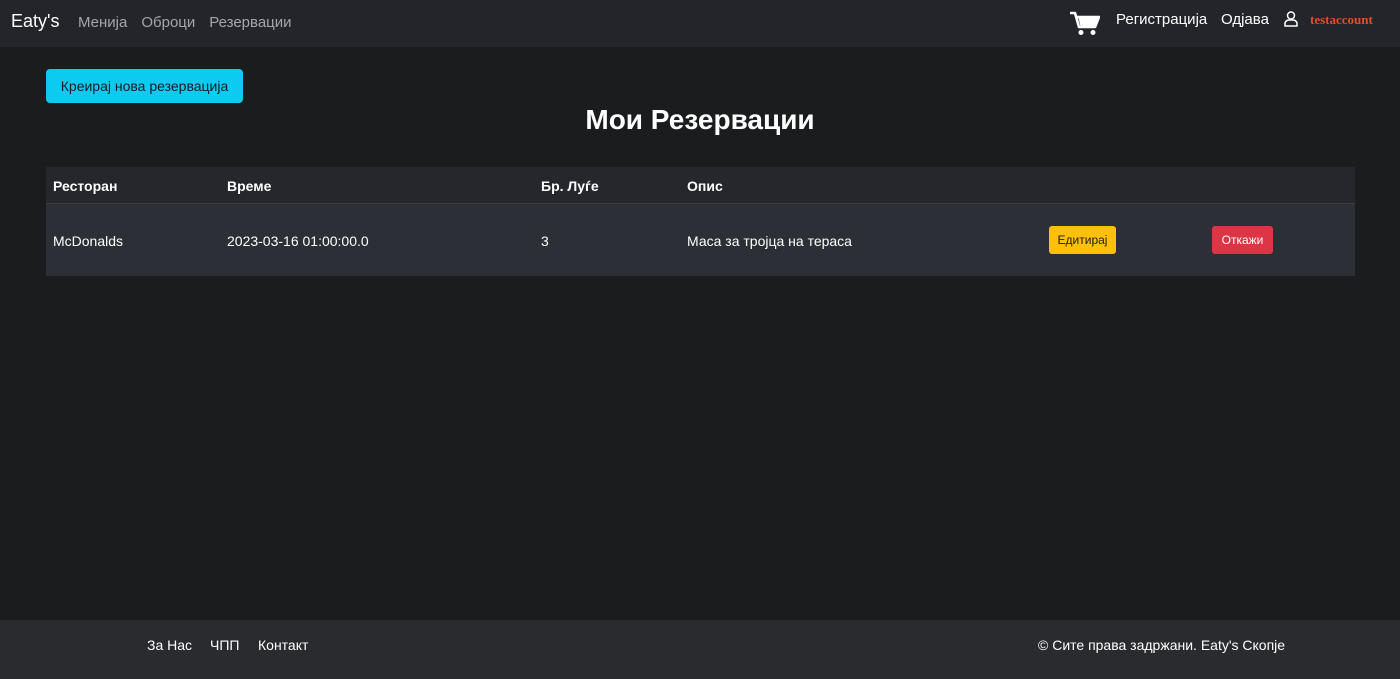 The image size is (1400, 679). I want to click on username-link: testaccount, so click(1341, 20).